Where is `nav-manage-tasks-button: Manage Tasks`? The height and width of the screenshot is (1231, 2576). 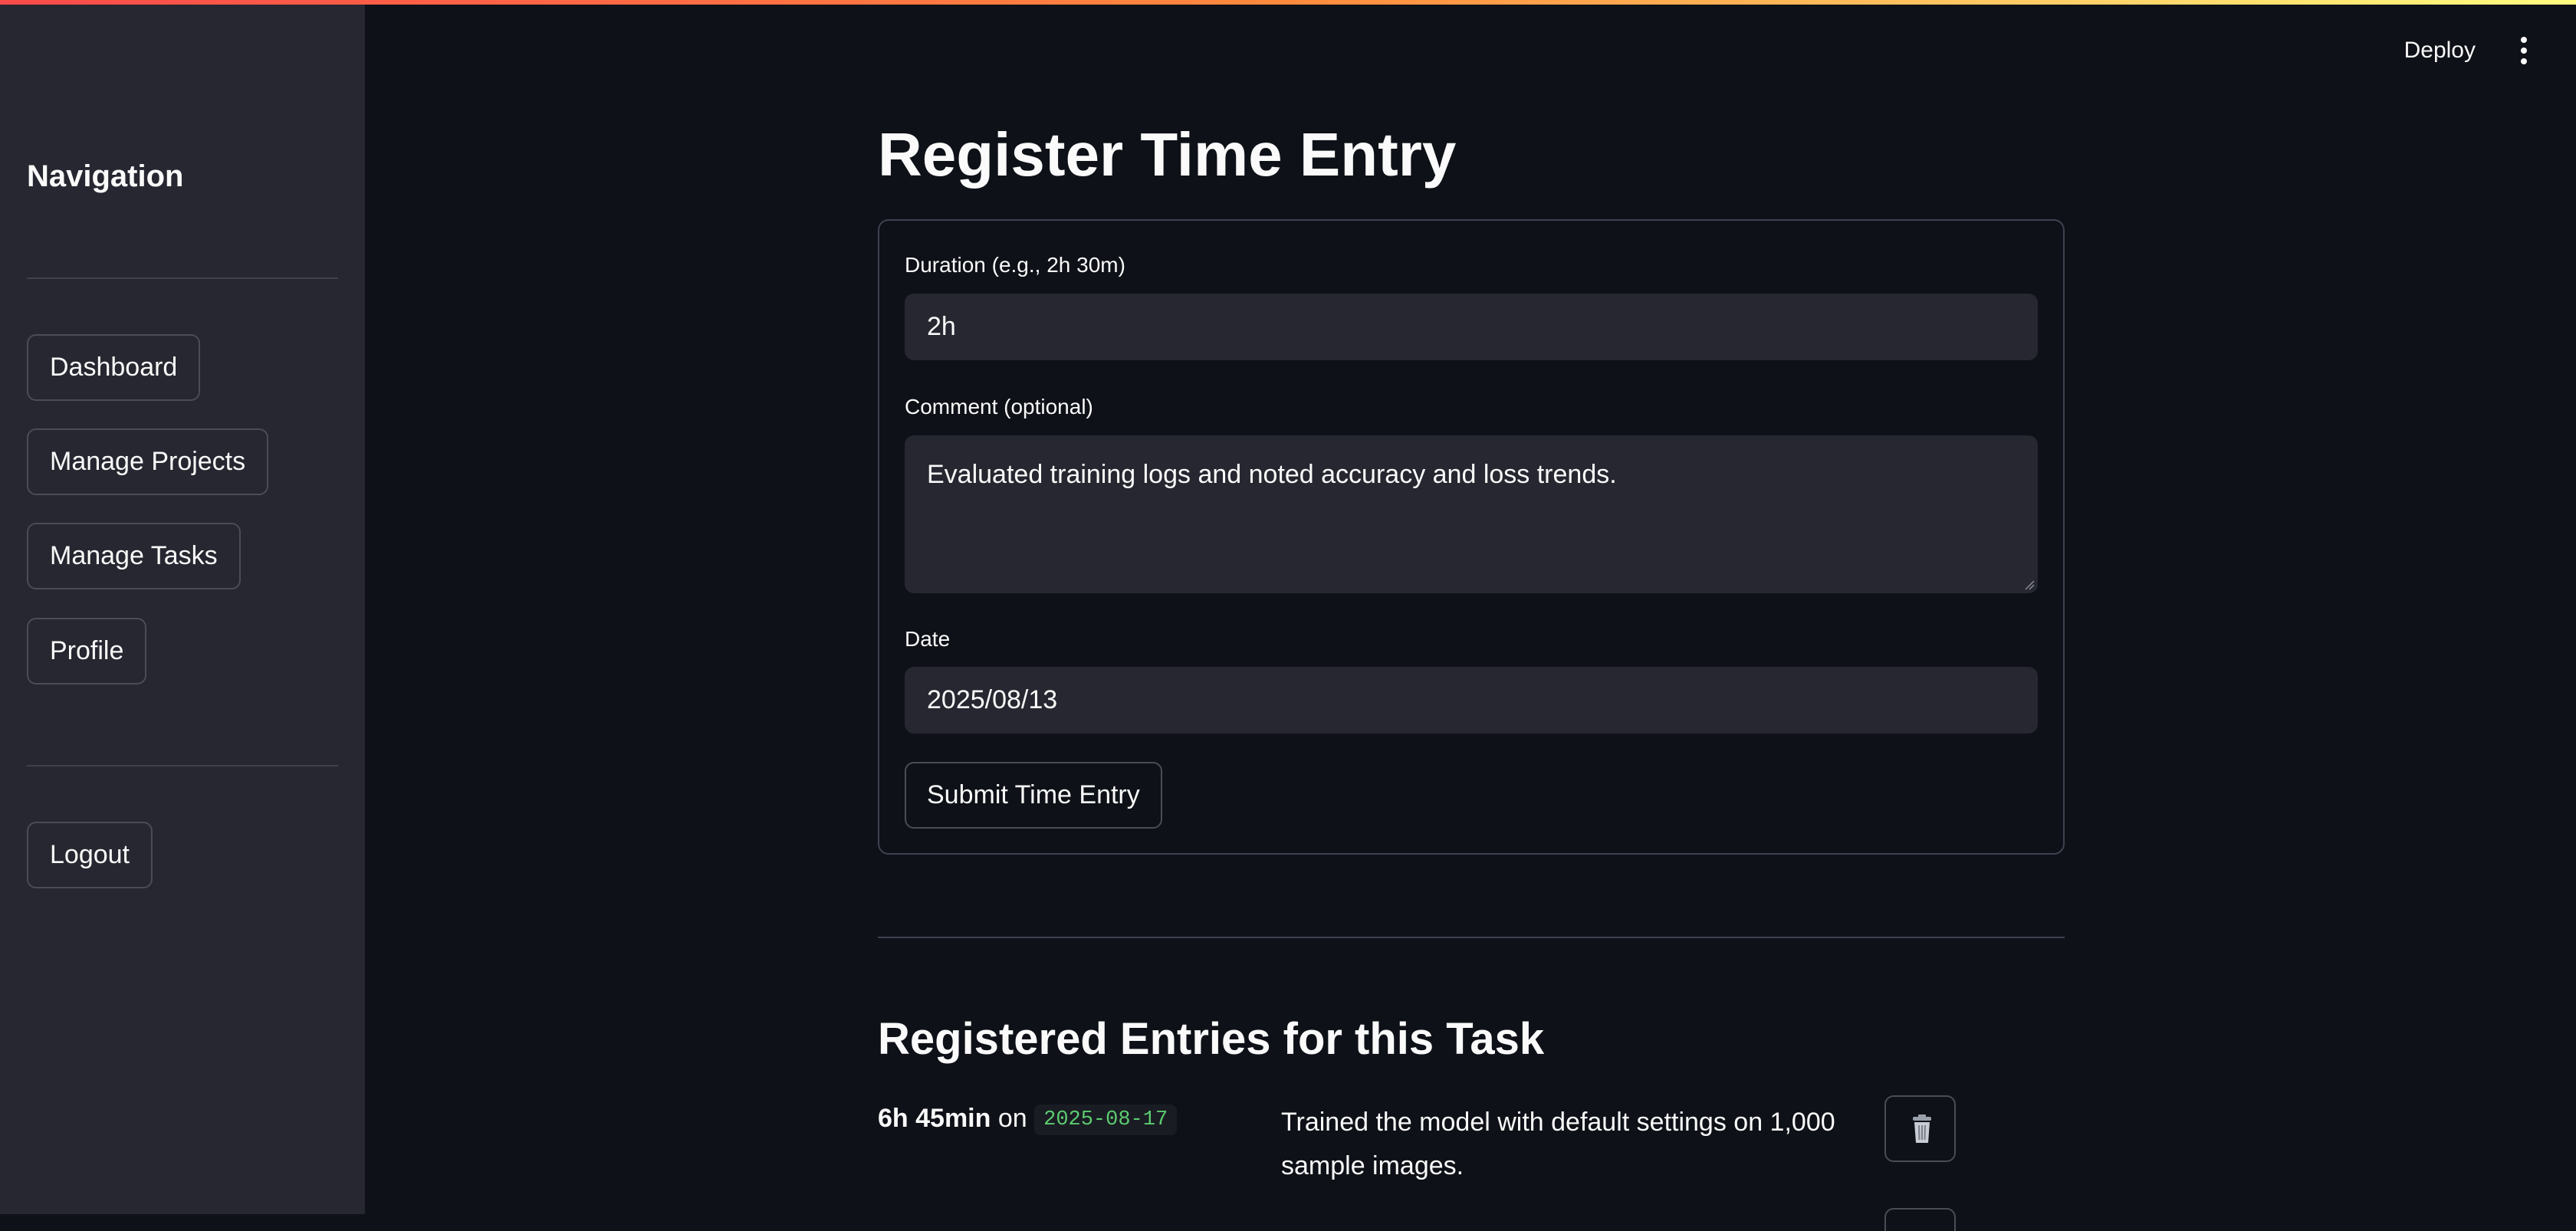 nav-manage-tasks-button: Manage Tasks is located at coordinates (134, 556).